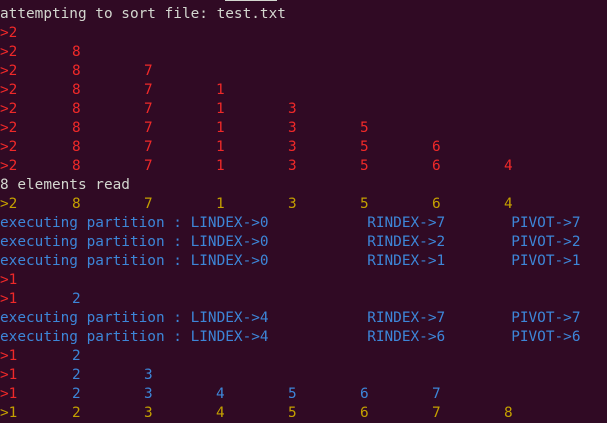 Image resolution: width=607 pixels, height=423 pixels. Describe the element at coordinates (303, 375) in the screenshot. I see `terminal-line: >1 2 3` at that location.